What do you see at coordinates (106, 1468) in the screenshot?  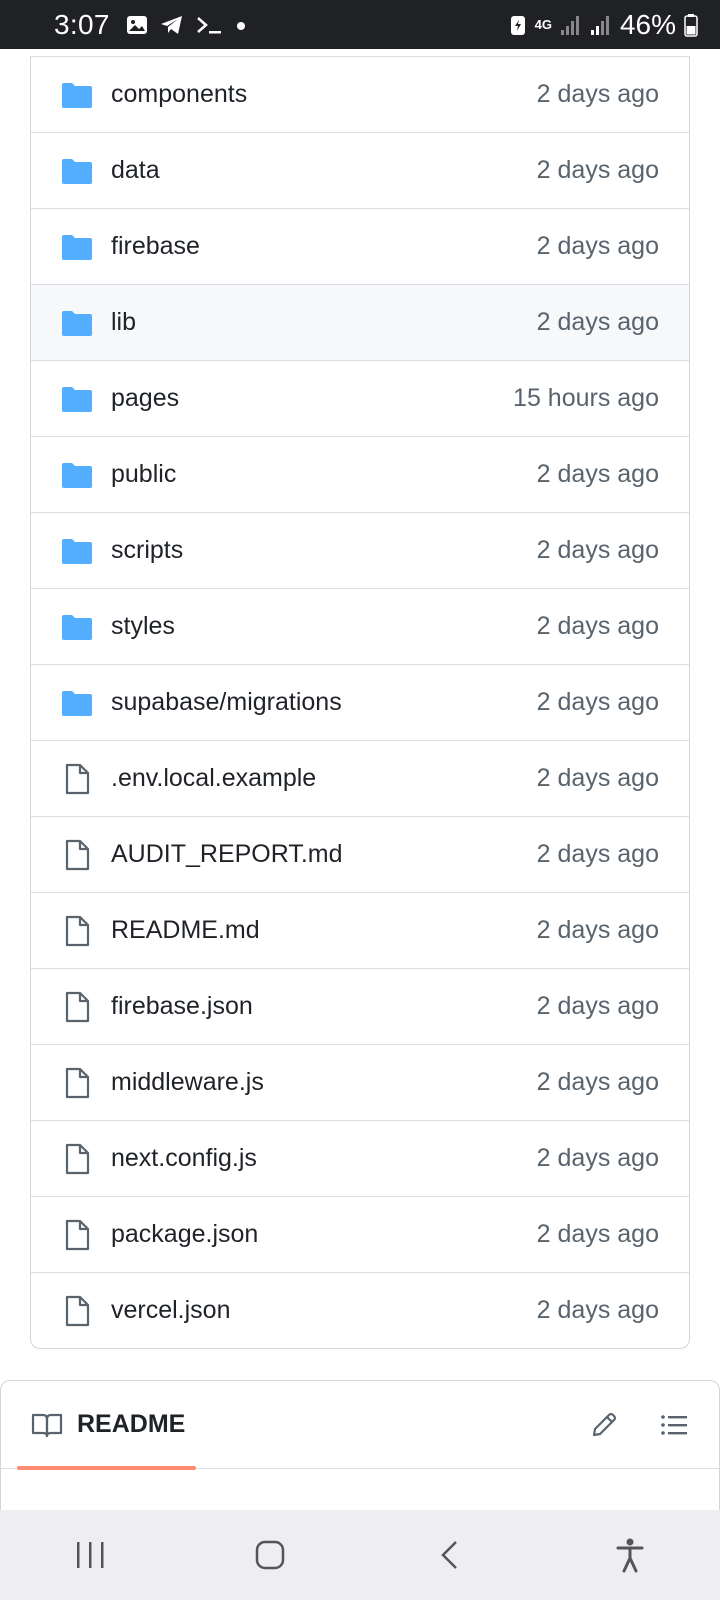 I see `readme-tab-underline` at bounding box center [106, 1468].